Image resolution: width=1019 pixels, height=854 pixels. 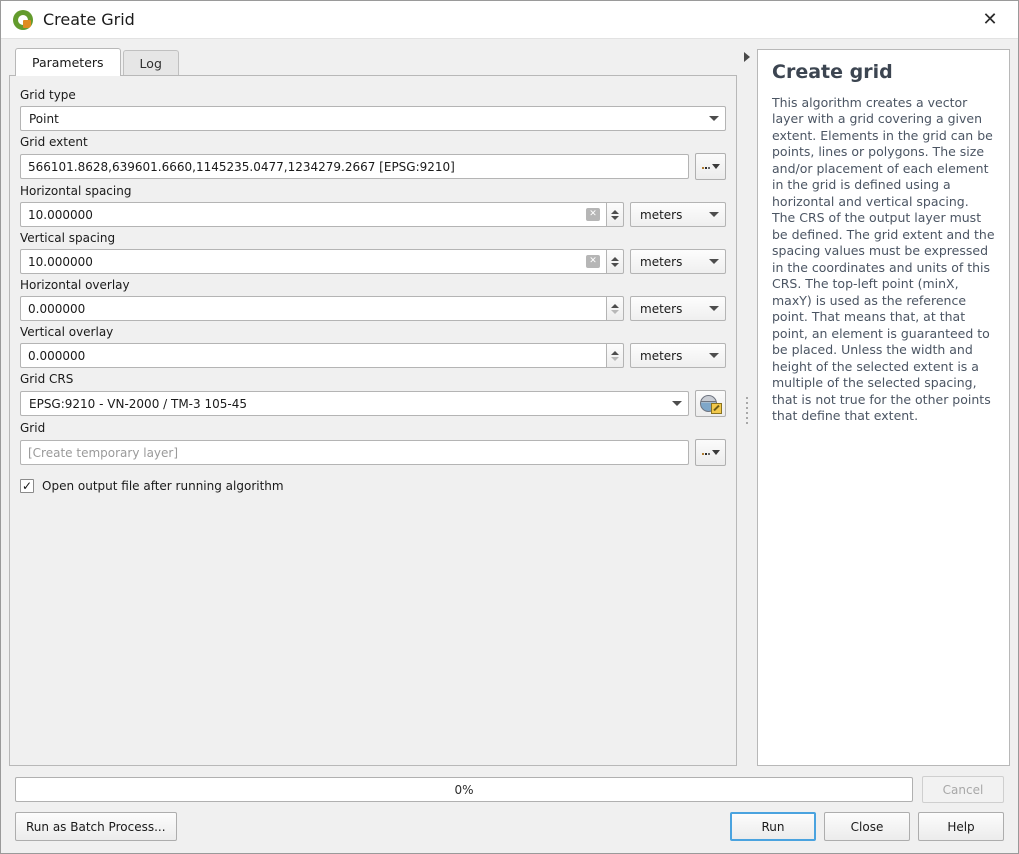 I want to click on horizontal-overlay-unit-combo: meters, so click(x=678, y=308).